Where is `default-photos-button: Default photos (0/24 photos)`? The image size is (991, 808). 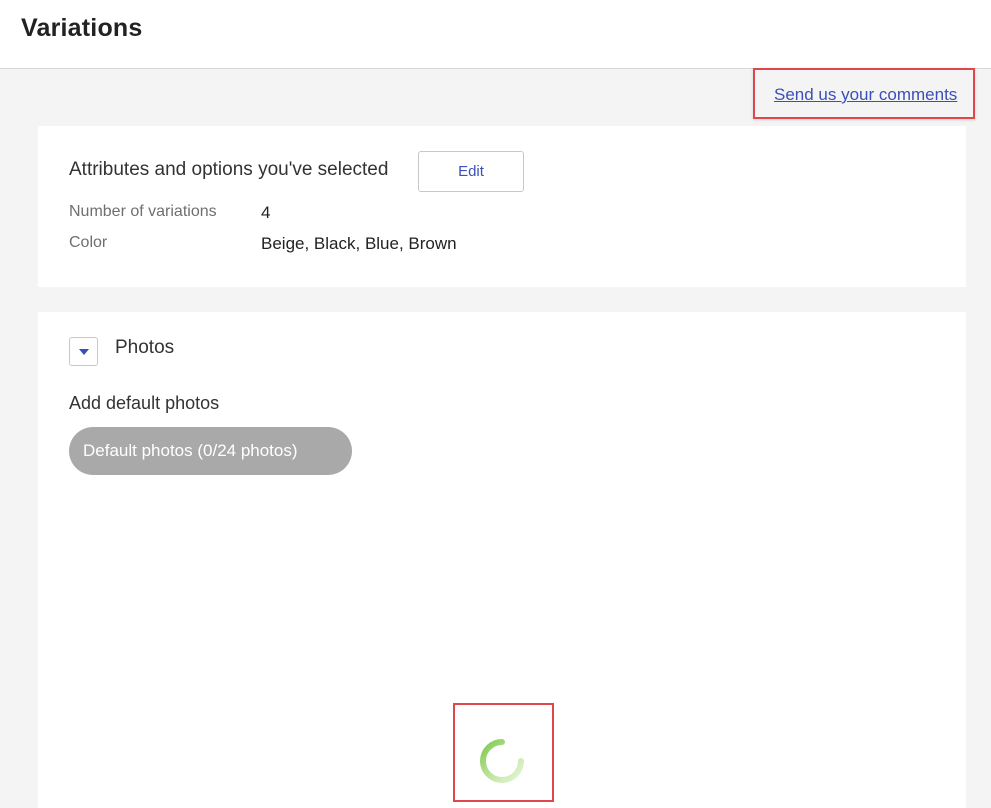
default-photos-button: Default photos (0/24 photos) is located at coordinates (210, 451).